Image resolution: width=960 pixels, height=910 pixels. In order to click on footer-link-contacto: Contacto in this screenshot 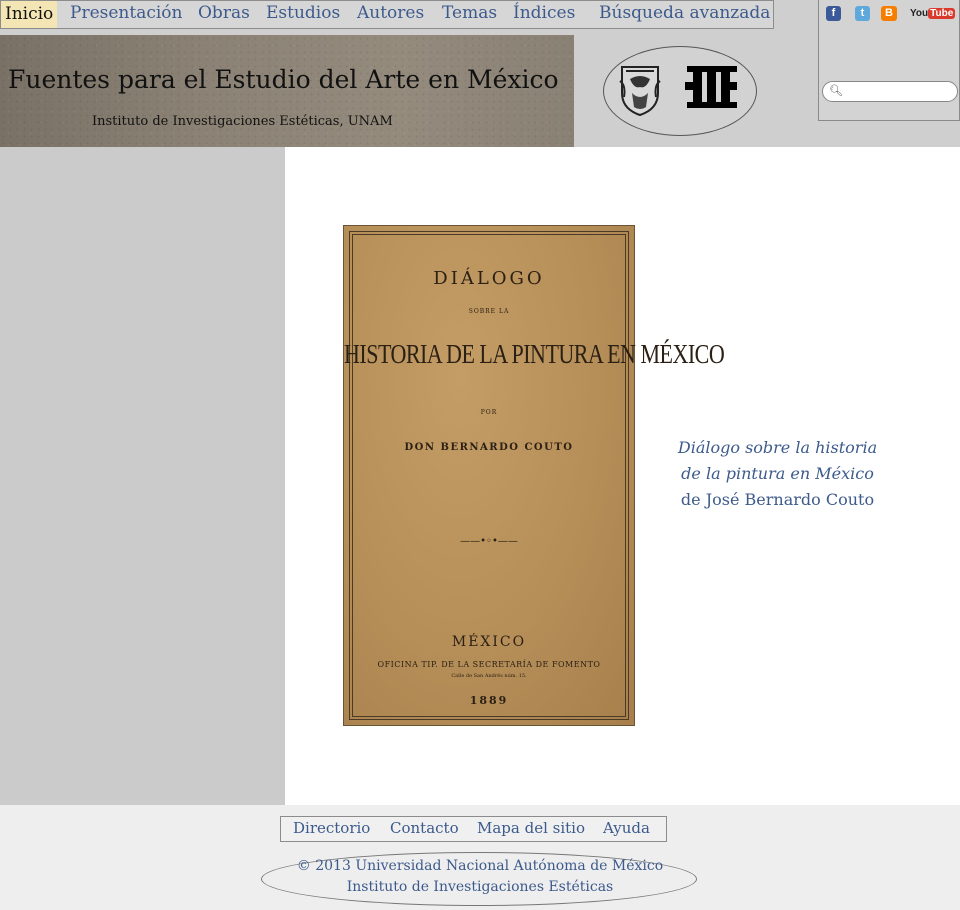, I will do `click(424, 828)`.